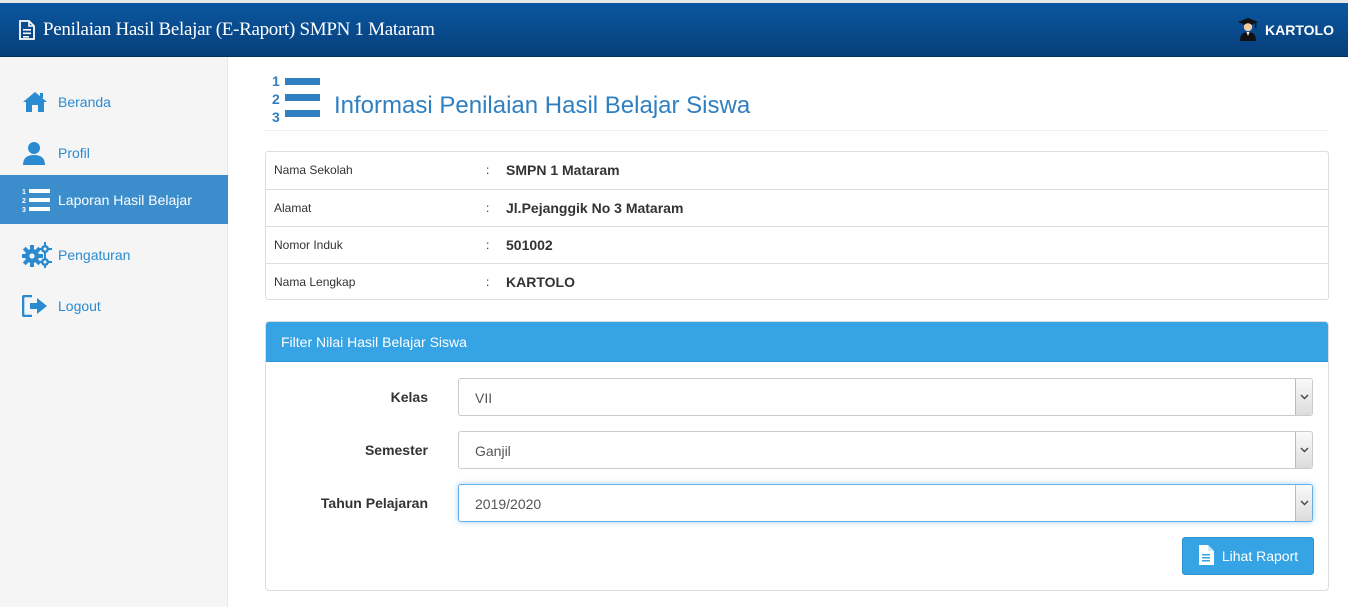 The width and height of the screenshot is (1348, 607). Describe the element at coordinates (114, 101) in the screenshot. I see `sidebar-item-beranda: Beranda` at that location.